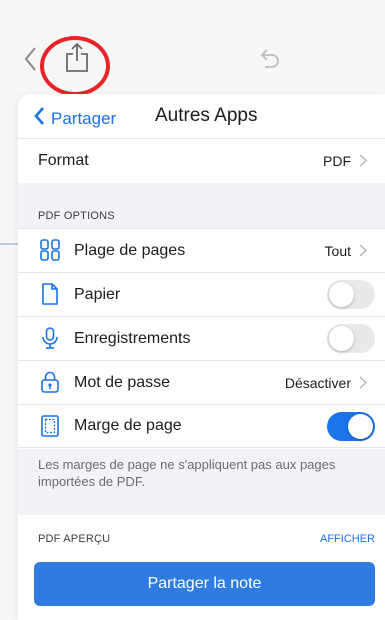 The width and height of the screenshot is (385, 620). Describe the element at coordinates (75, 66) in the screenshot. I see `highlight-circle` at that location.